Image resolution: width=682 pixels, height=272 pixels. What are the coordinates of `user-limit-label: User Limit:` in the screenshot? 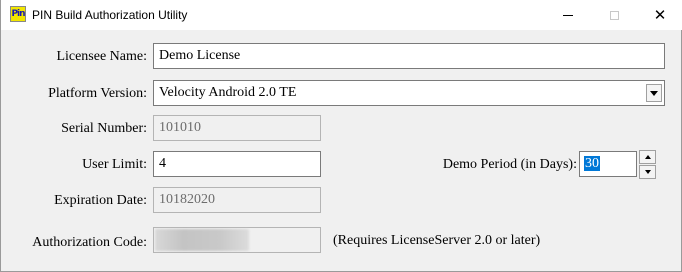 It's located at (114, 164).